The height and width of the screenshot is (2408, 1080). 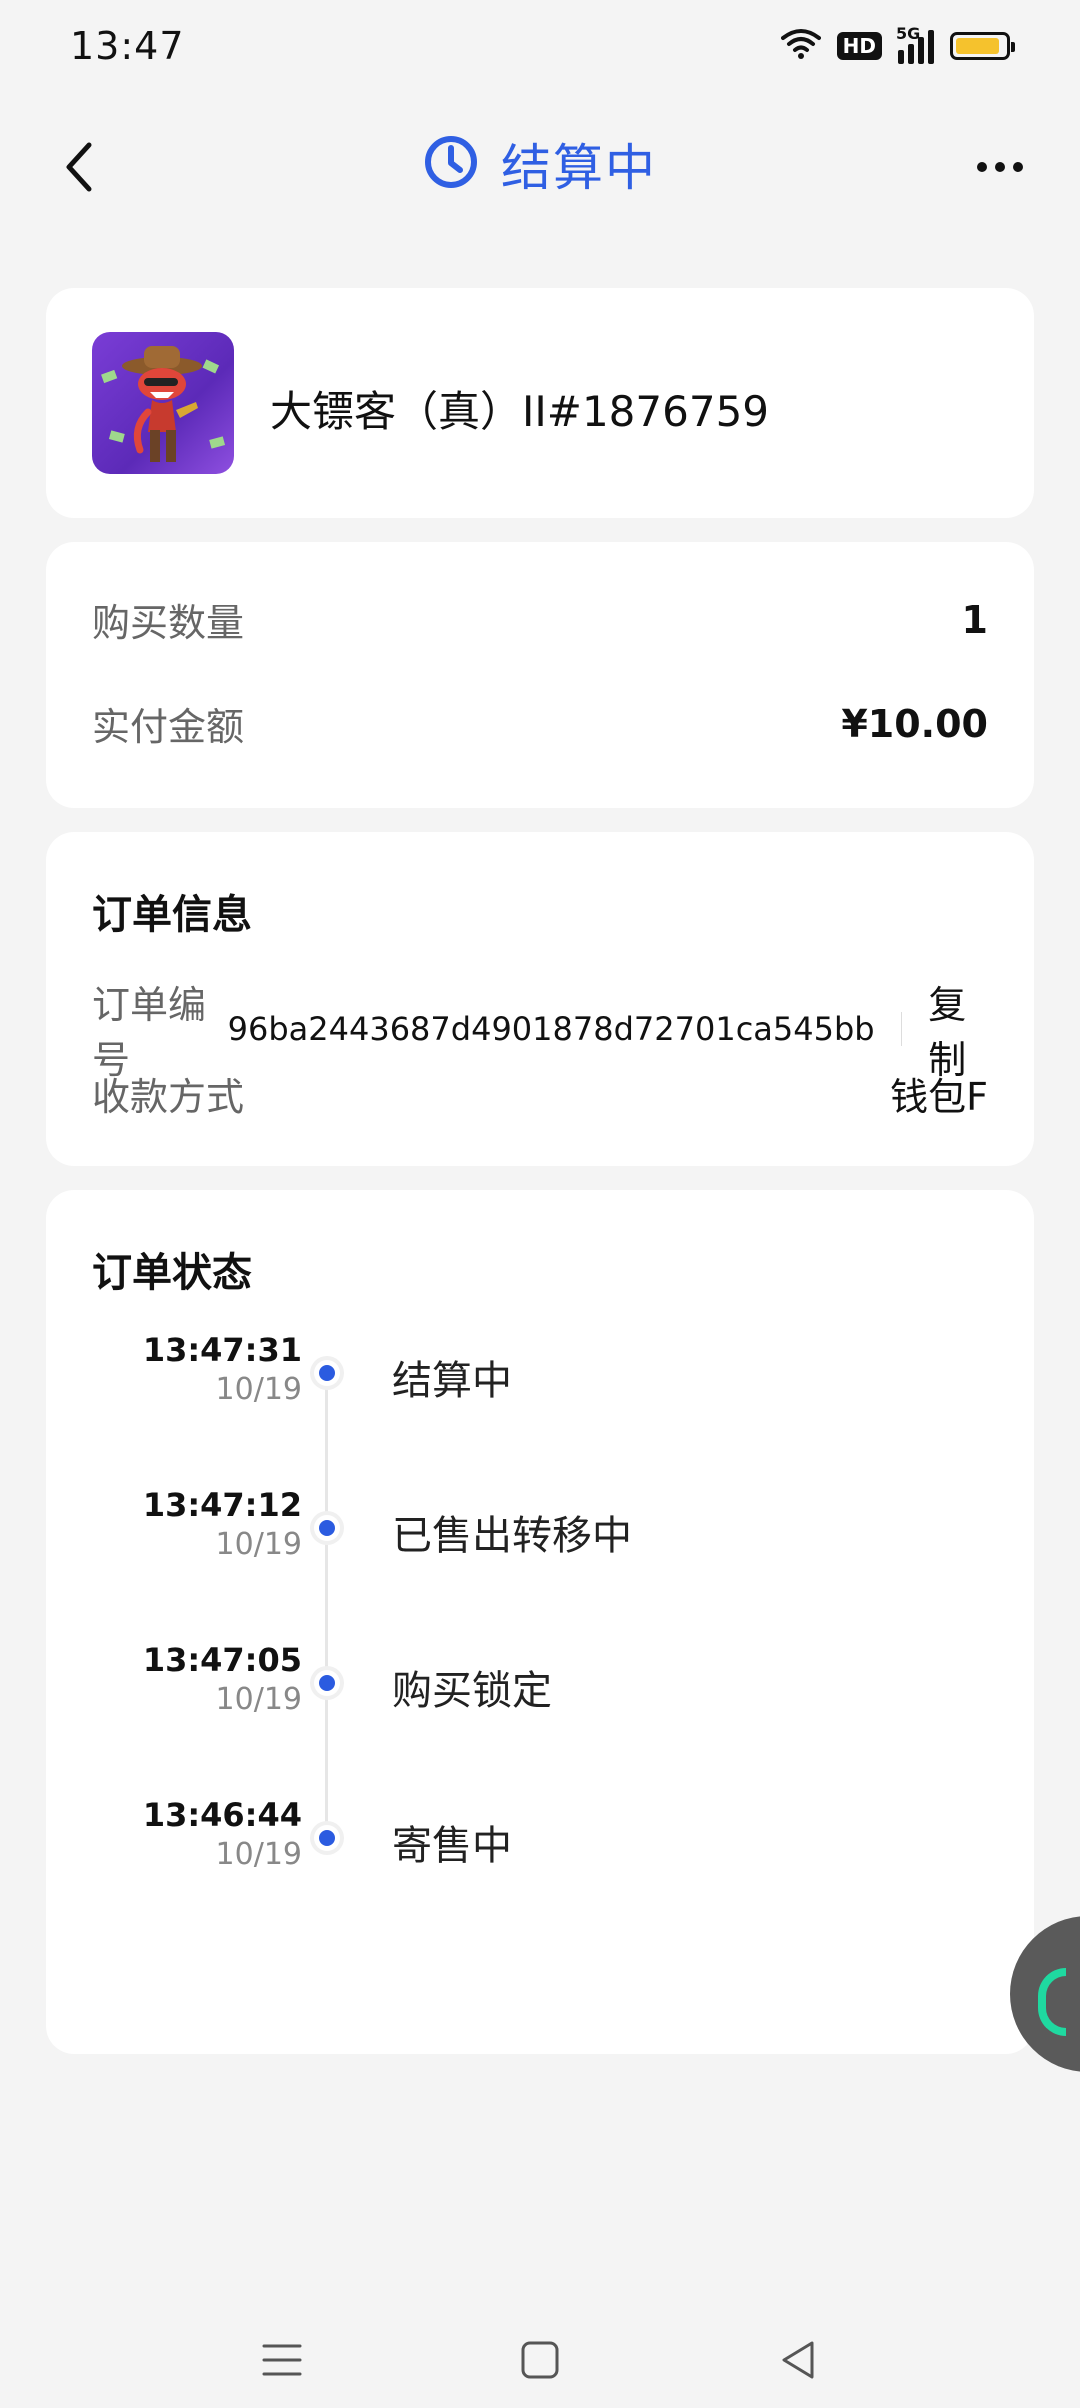 What do you see at coordinates (222, 1350) in the screenshot?
I see `timeline-time: 13:47:31` at bounding box center [222, 1350].